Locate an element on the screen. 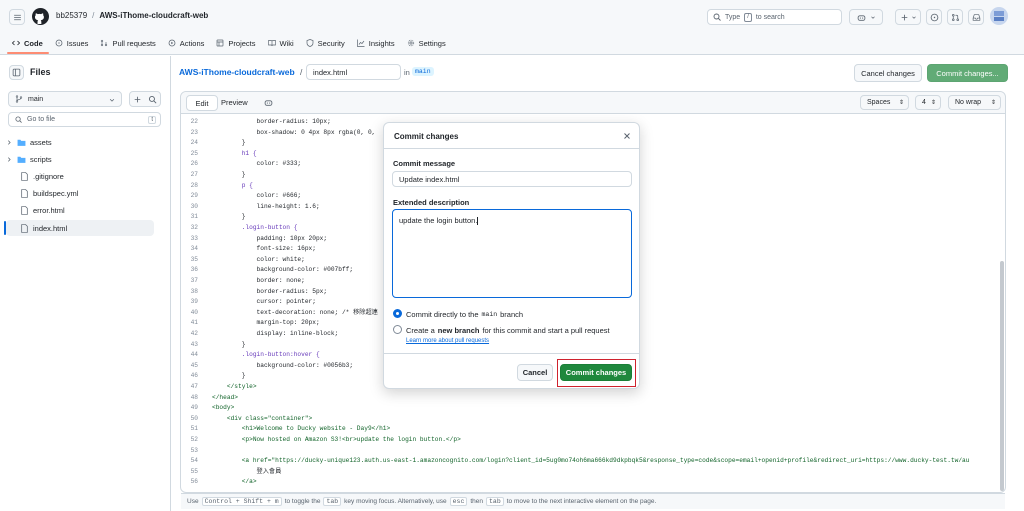  commit-message-label: Commit message is located at coordinates (424, 163).